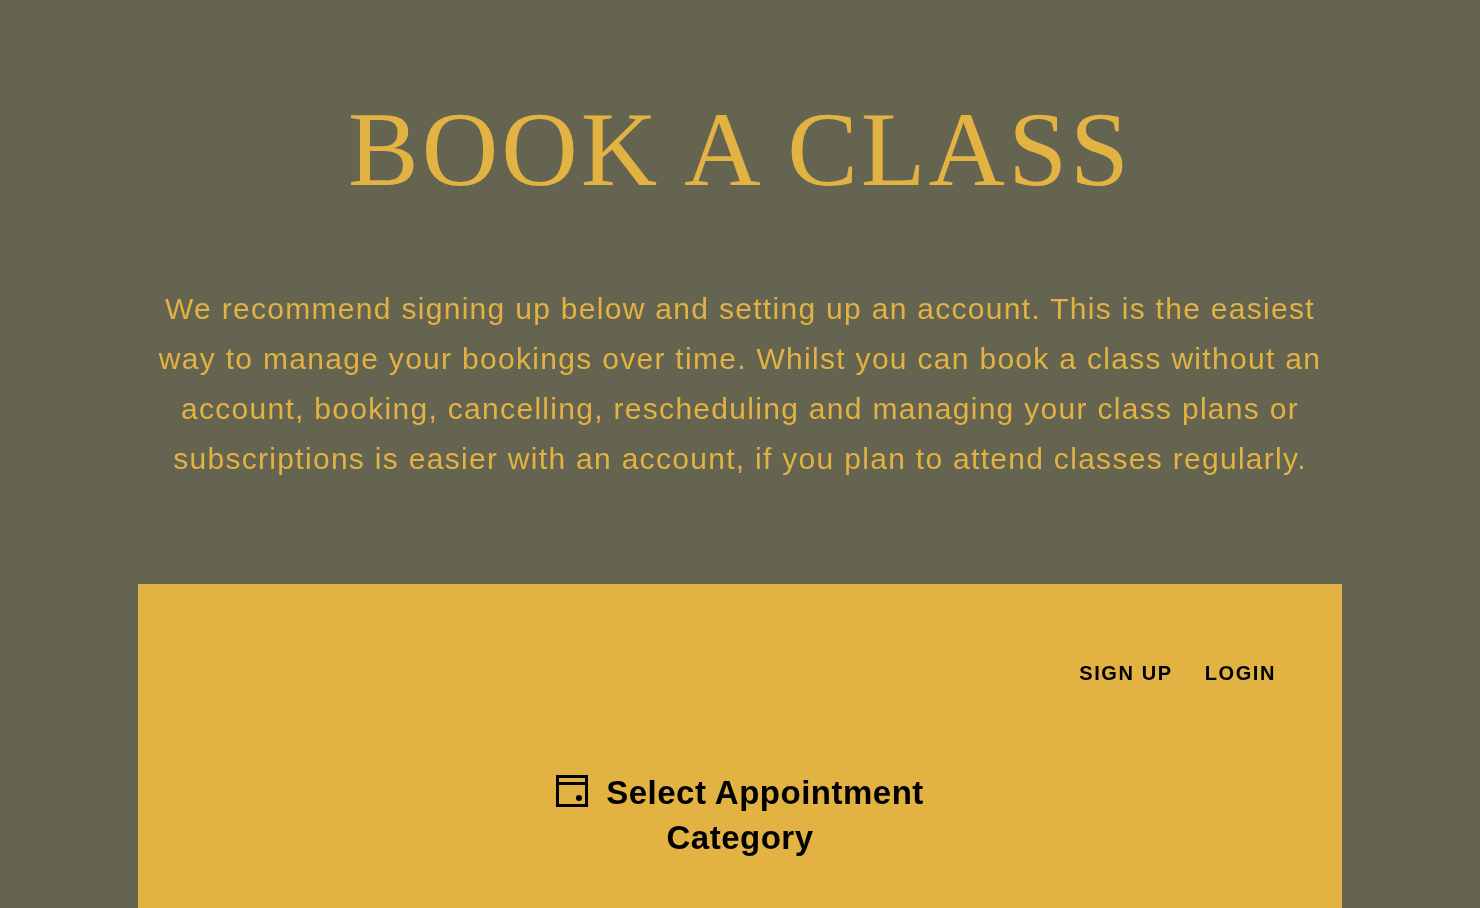 The width and height of the screenshot is (1480, 908). I want to click on section-heading: Select Appointment Category, so click(765, 815).